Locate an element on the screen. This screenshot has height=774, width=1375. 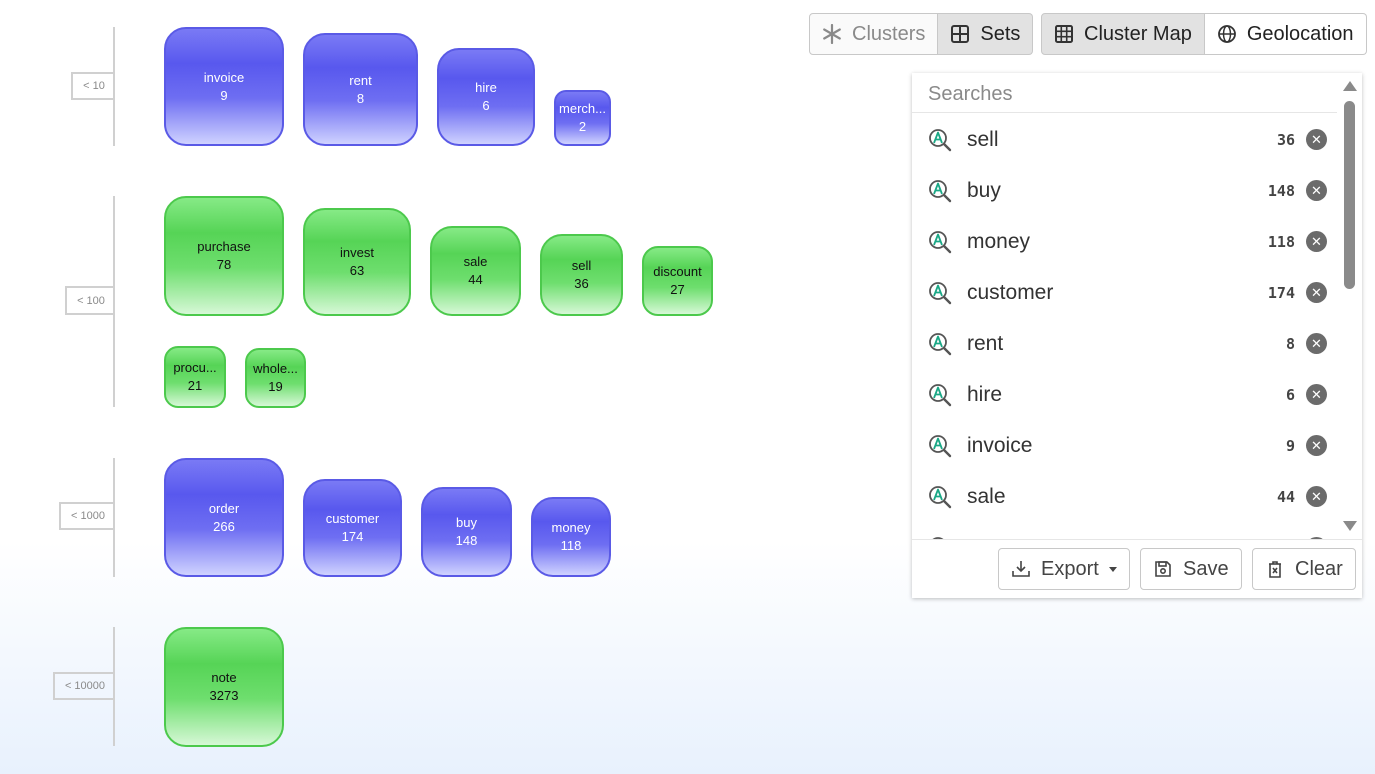
search-row-partial is located at coordinates (1124, 530).